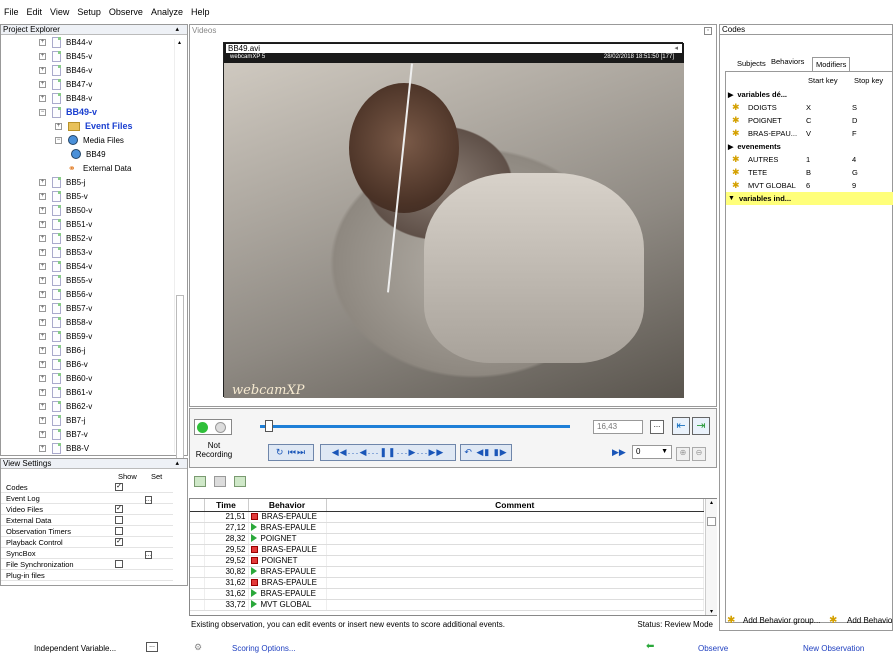 This screenshot has width=893, height=656. Describe the element at coordinates (65, 322) in the screenshot. I see `tree-item: + BB58-v` at that location.